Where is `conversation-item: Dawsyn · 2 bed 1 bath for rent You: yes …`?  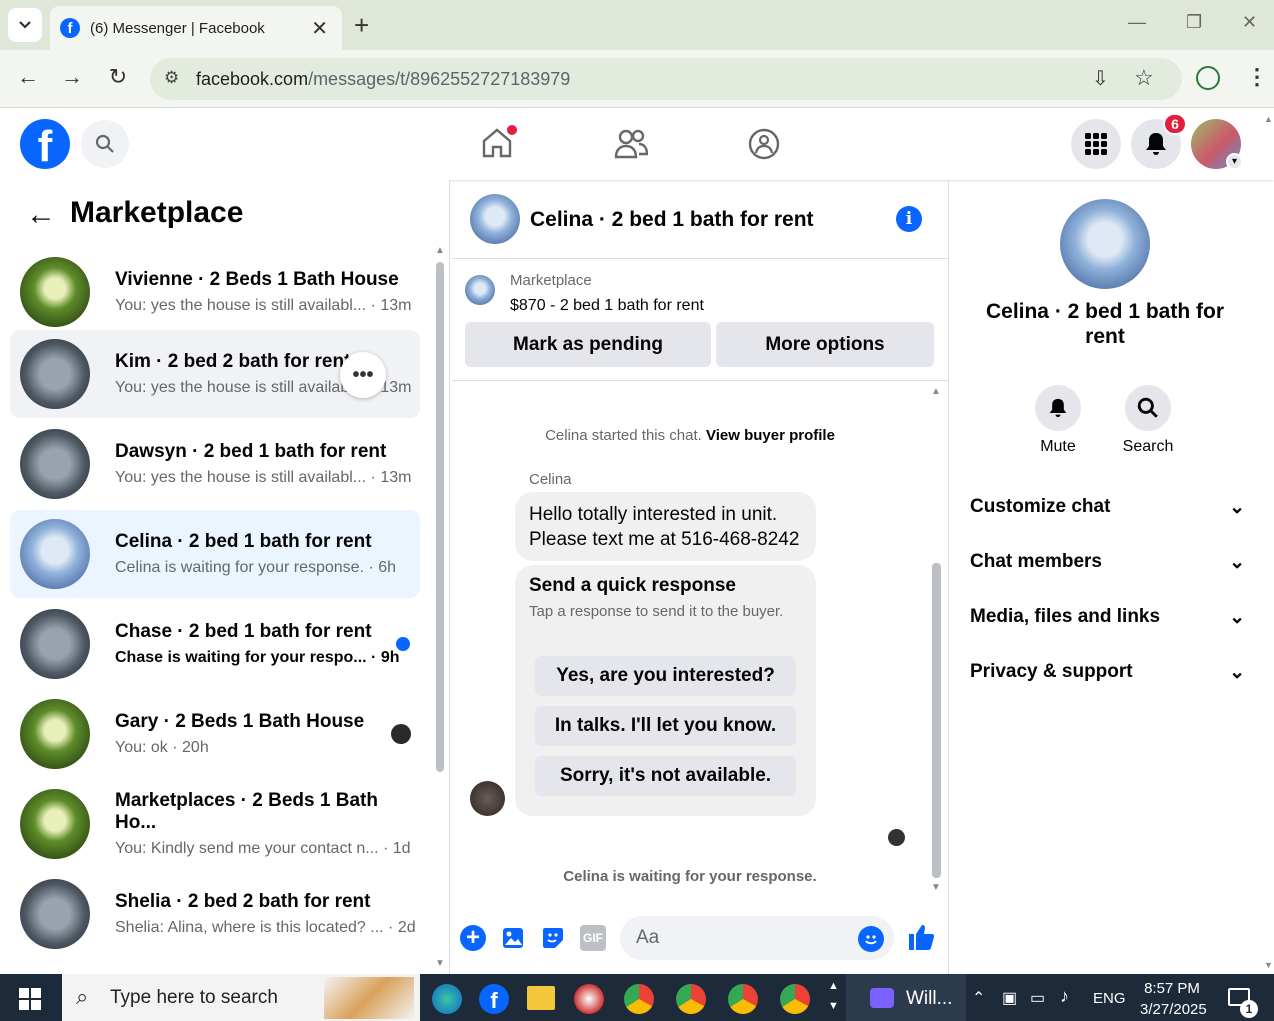 conversation-item: Dawsyn · 2 bed 1 bath for rent You: yes … is located at coordinates (215, 464).